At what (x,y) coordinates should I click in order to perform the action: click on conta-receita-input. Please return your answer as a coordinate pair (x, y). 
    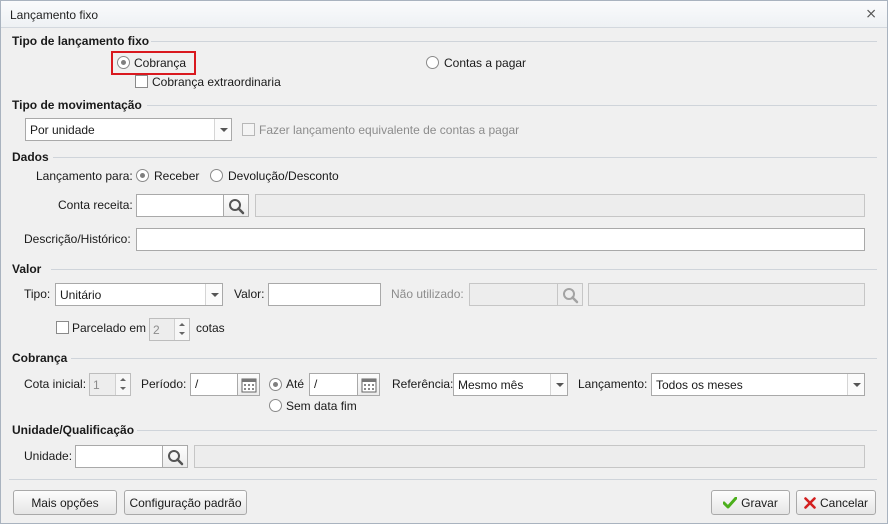
    Looking at the image, I should click on (180, 205).